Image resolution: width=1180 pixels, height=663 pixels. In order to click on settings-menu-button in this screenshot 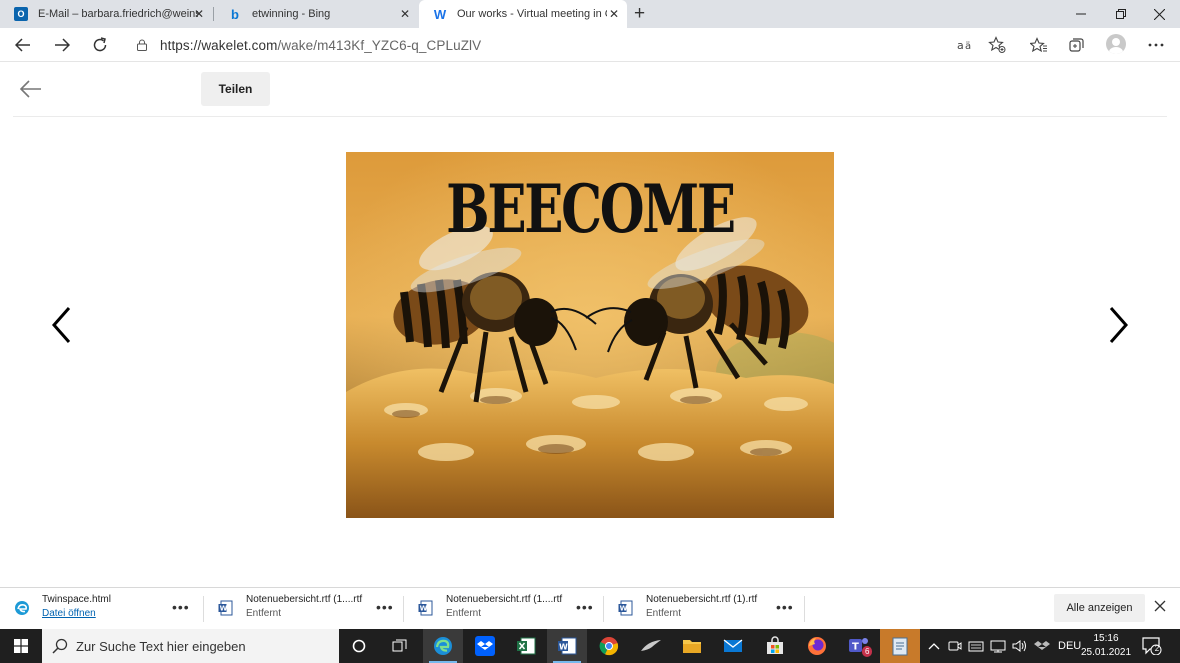, I will do `click(1156, 45)`.